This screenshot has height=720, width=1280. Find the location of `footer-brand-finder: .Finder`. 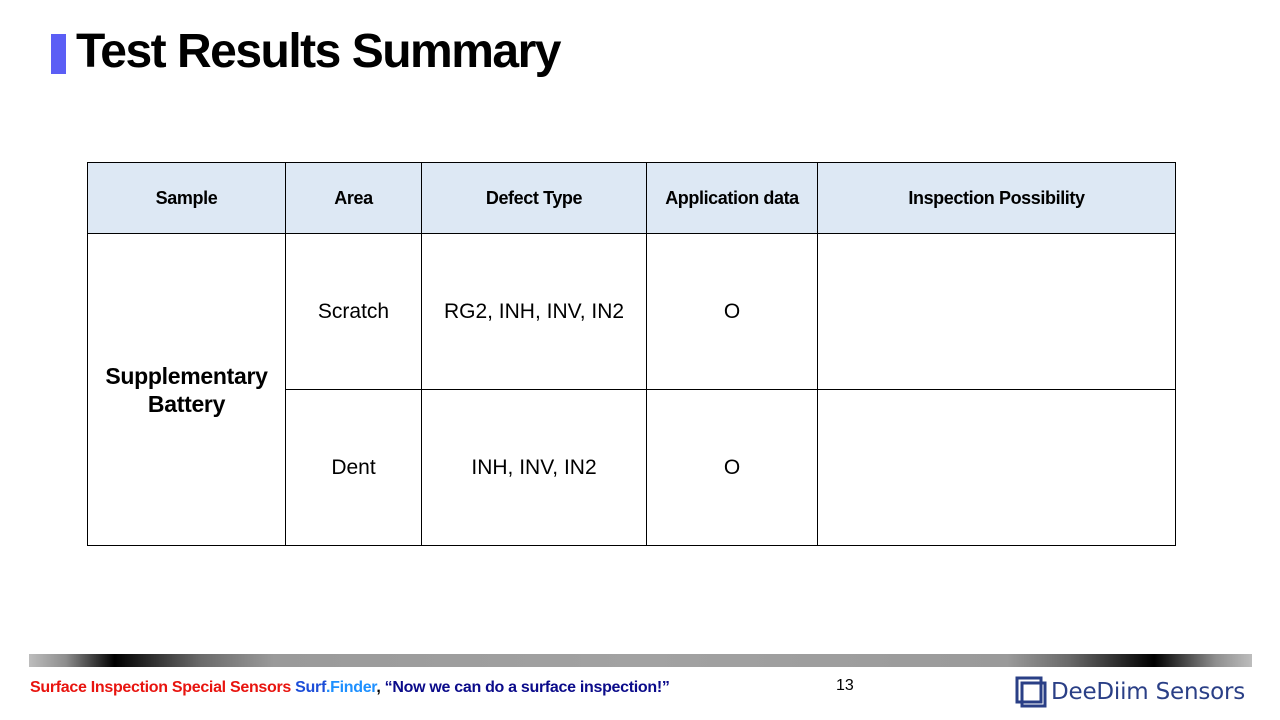

footer-brand-finder: .Finder is located at coordinates (351, 687).